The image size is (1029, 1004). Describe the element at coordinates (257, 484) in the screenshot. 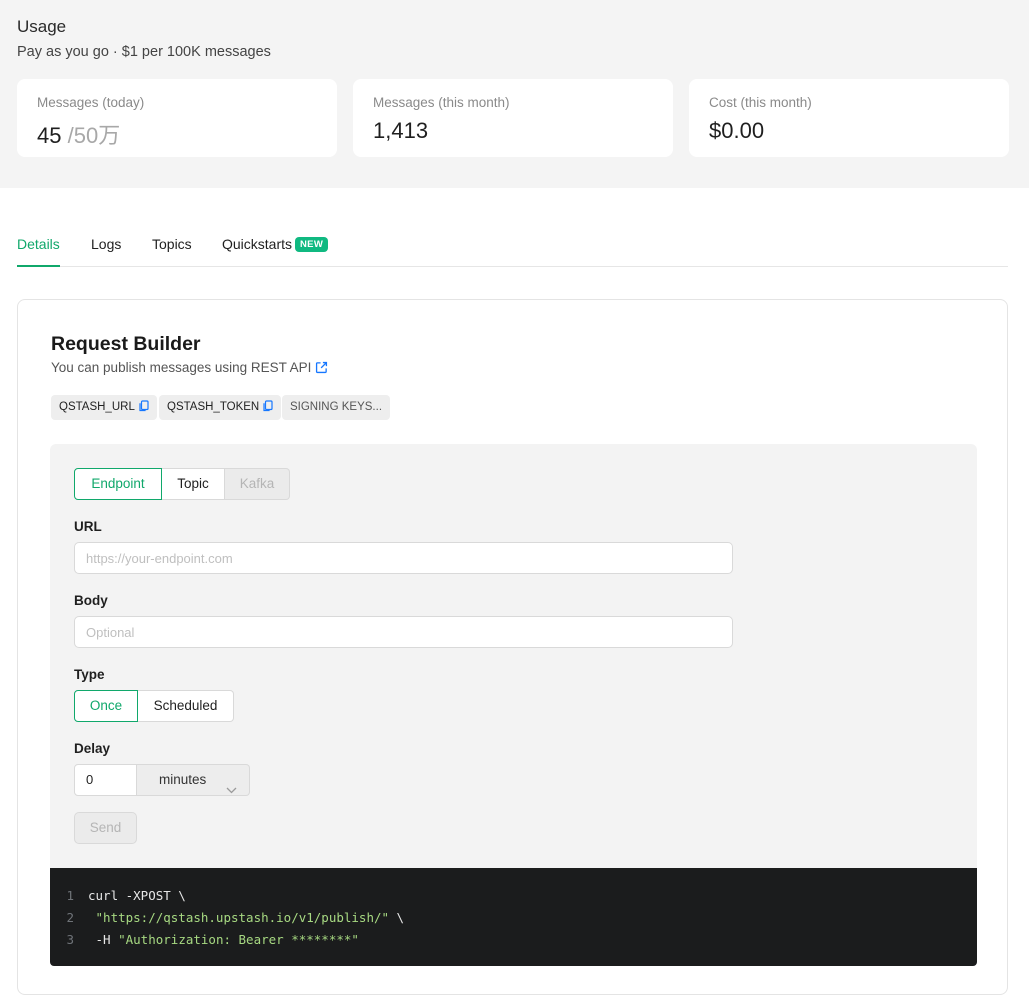

I see `kafka-tab: Kafka` at that location.